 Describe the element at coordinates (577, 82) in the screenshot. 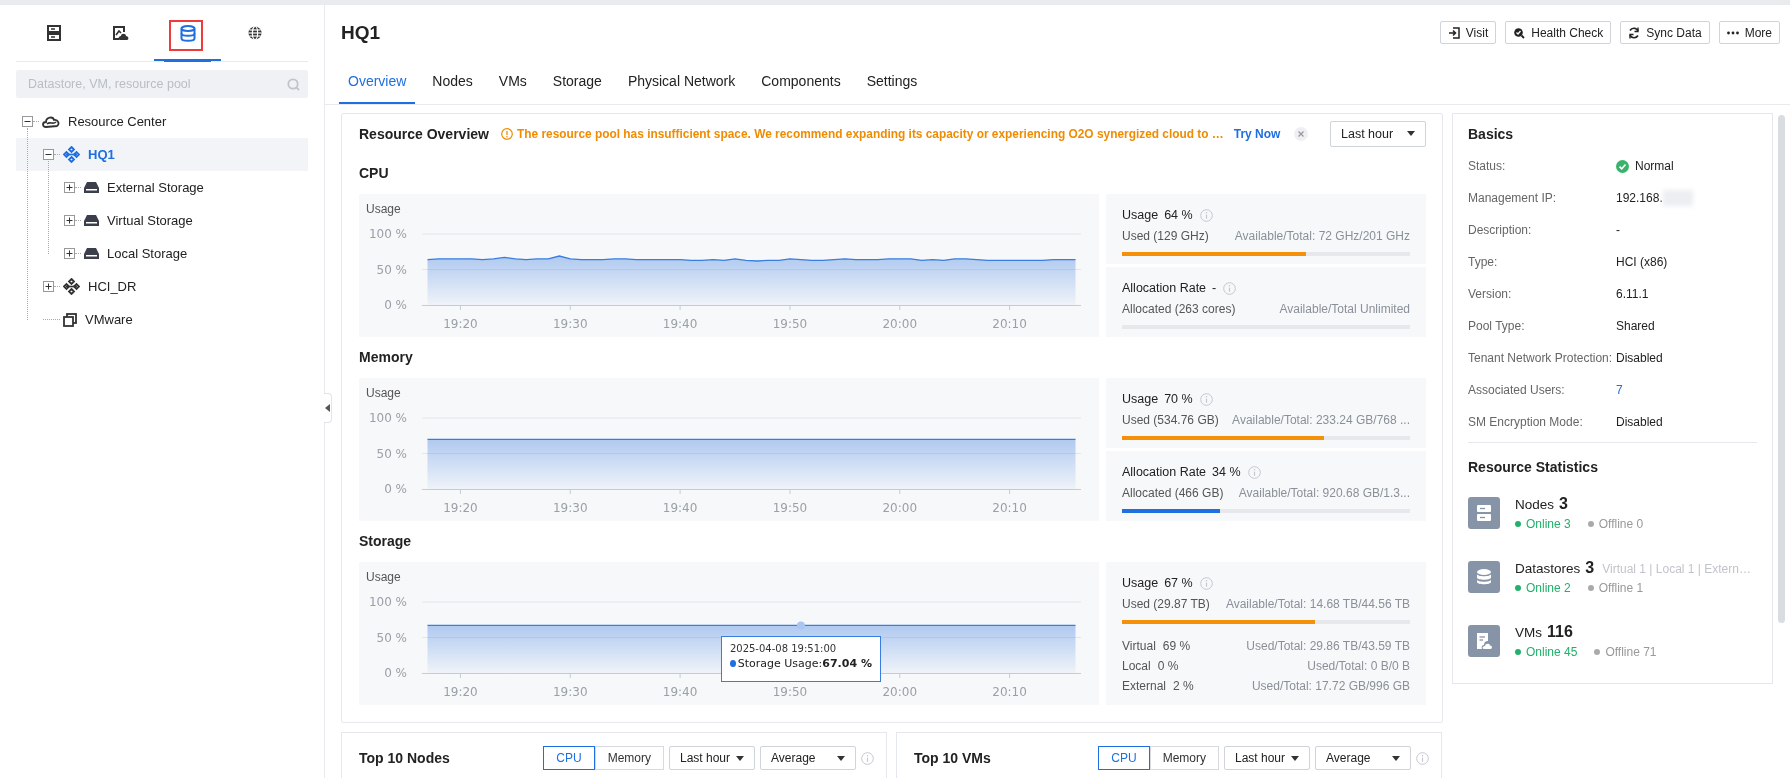

I see `tab: Storage` at that location.